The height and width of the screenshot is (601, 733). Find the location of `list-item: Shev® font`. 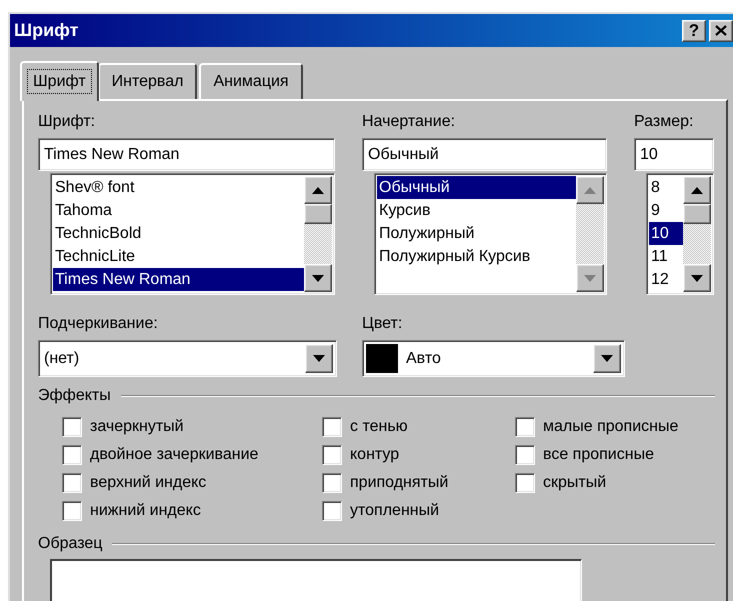

list-item: Shev® font is located at coordinates (178, 187).